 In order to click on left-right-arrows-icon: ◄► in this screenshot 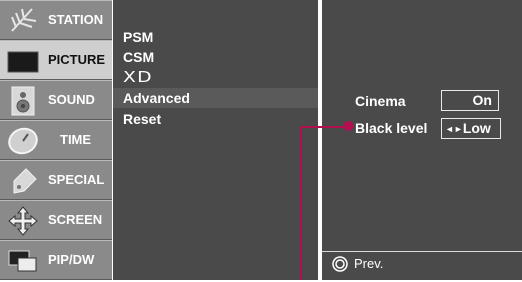, I will do `click(454, 129)`.